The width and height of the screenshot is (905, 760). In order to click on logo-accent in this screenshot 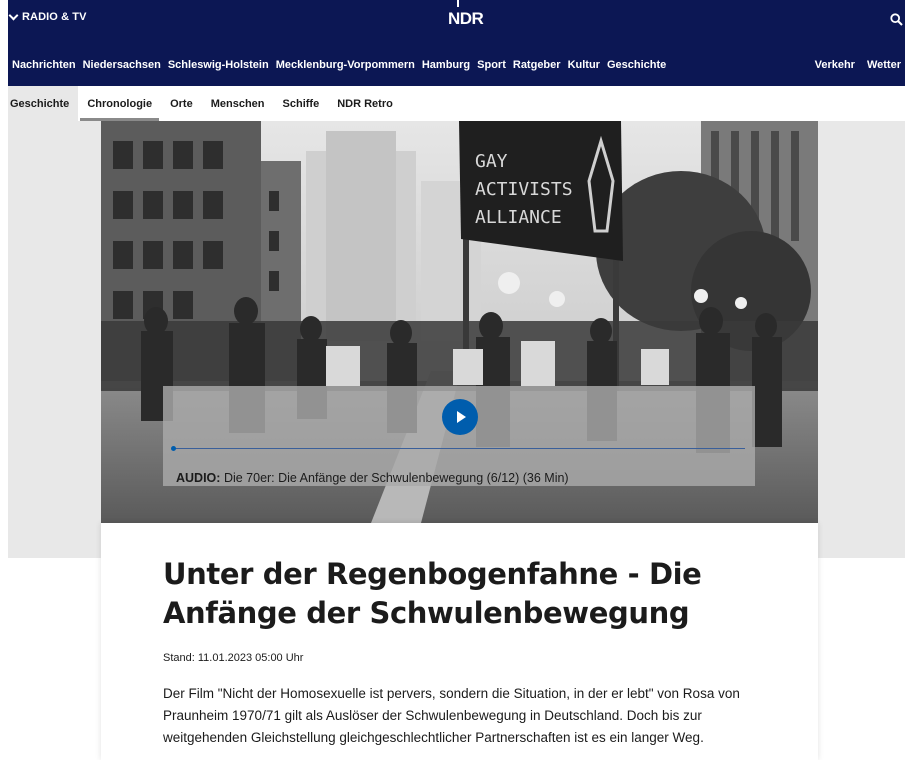, I will do `click(458, 3)`.